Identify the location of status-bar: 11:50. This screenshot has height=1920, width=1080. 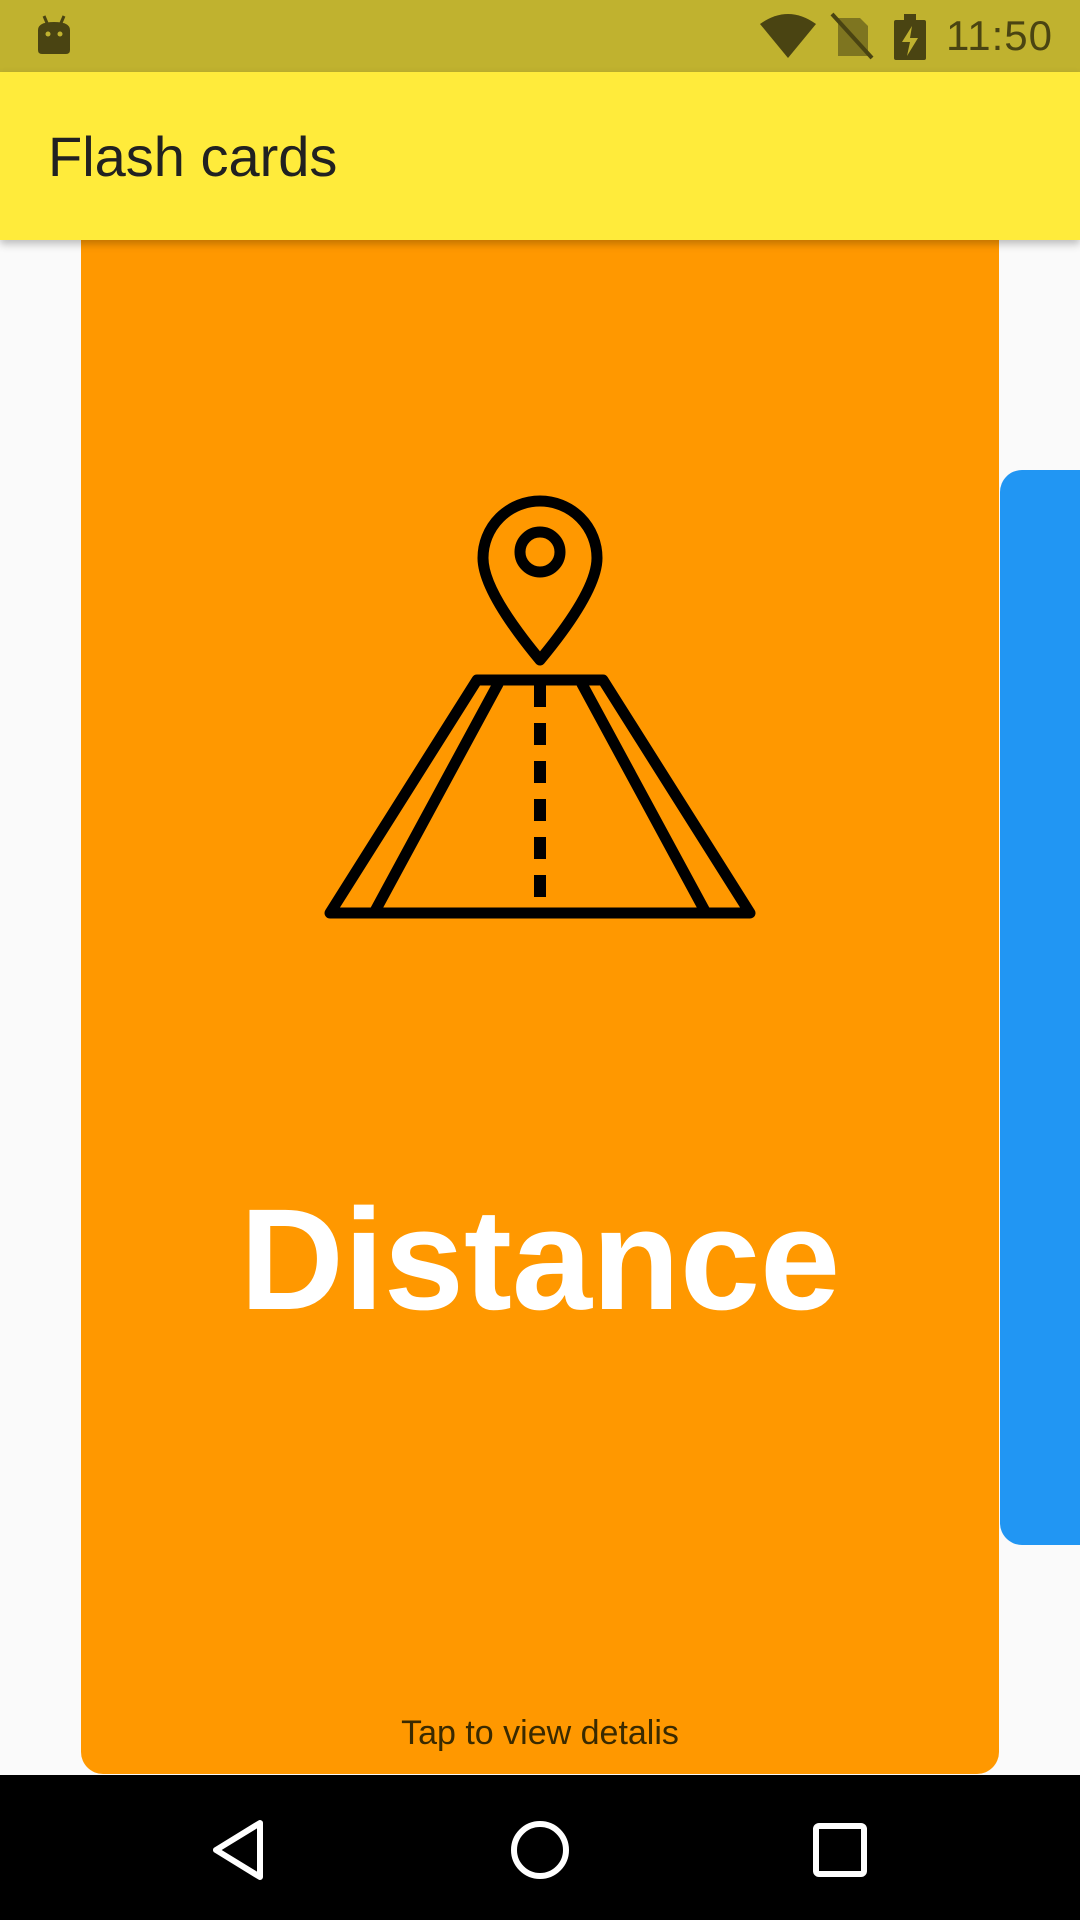
(540, 36).